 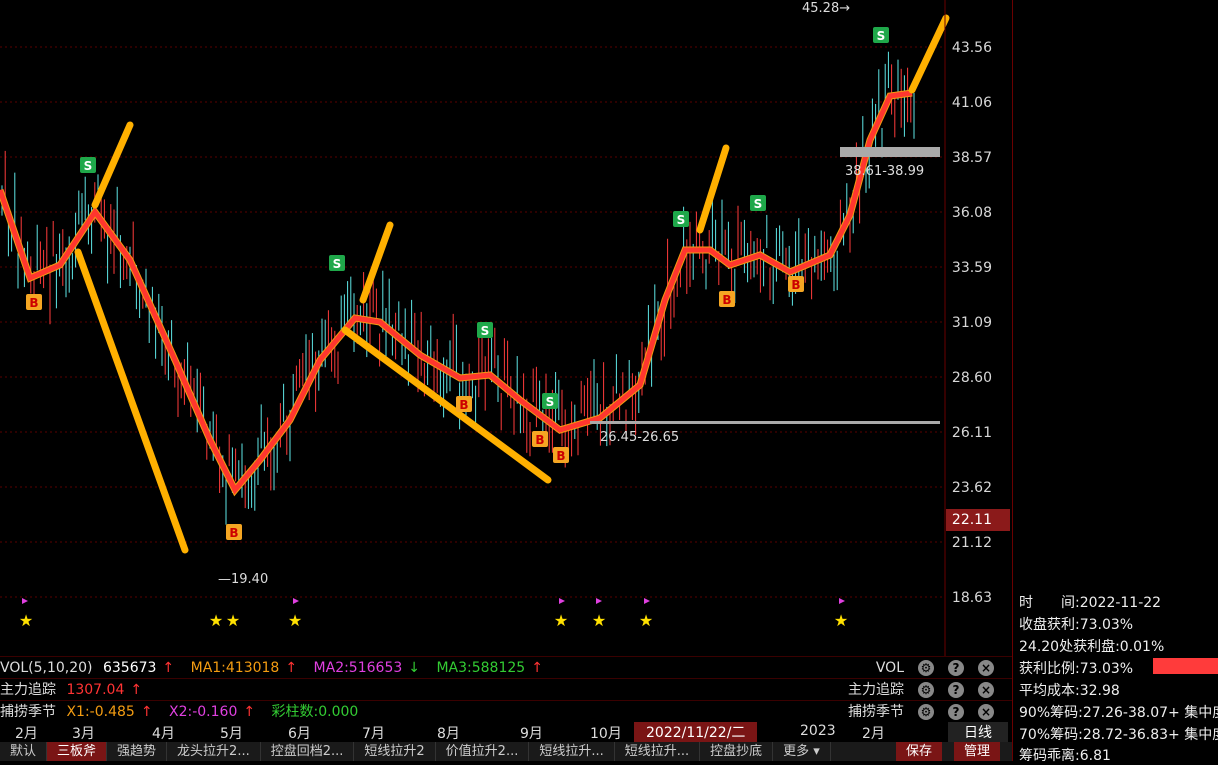 What do you see at coordinates (971, 488) in the screenshot?
I see `price-label: 23.62` at bounding box center [971, 488].